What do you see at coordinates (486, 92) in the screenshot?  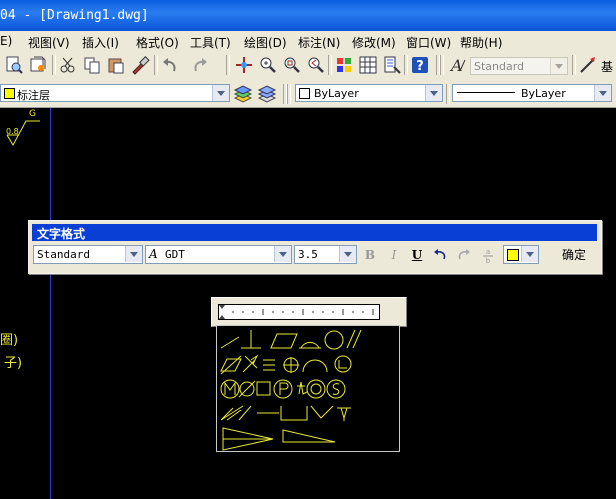 I see `linetype-preview` at bounding box center [486, 92].